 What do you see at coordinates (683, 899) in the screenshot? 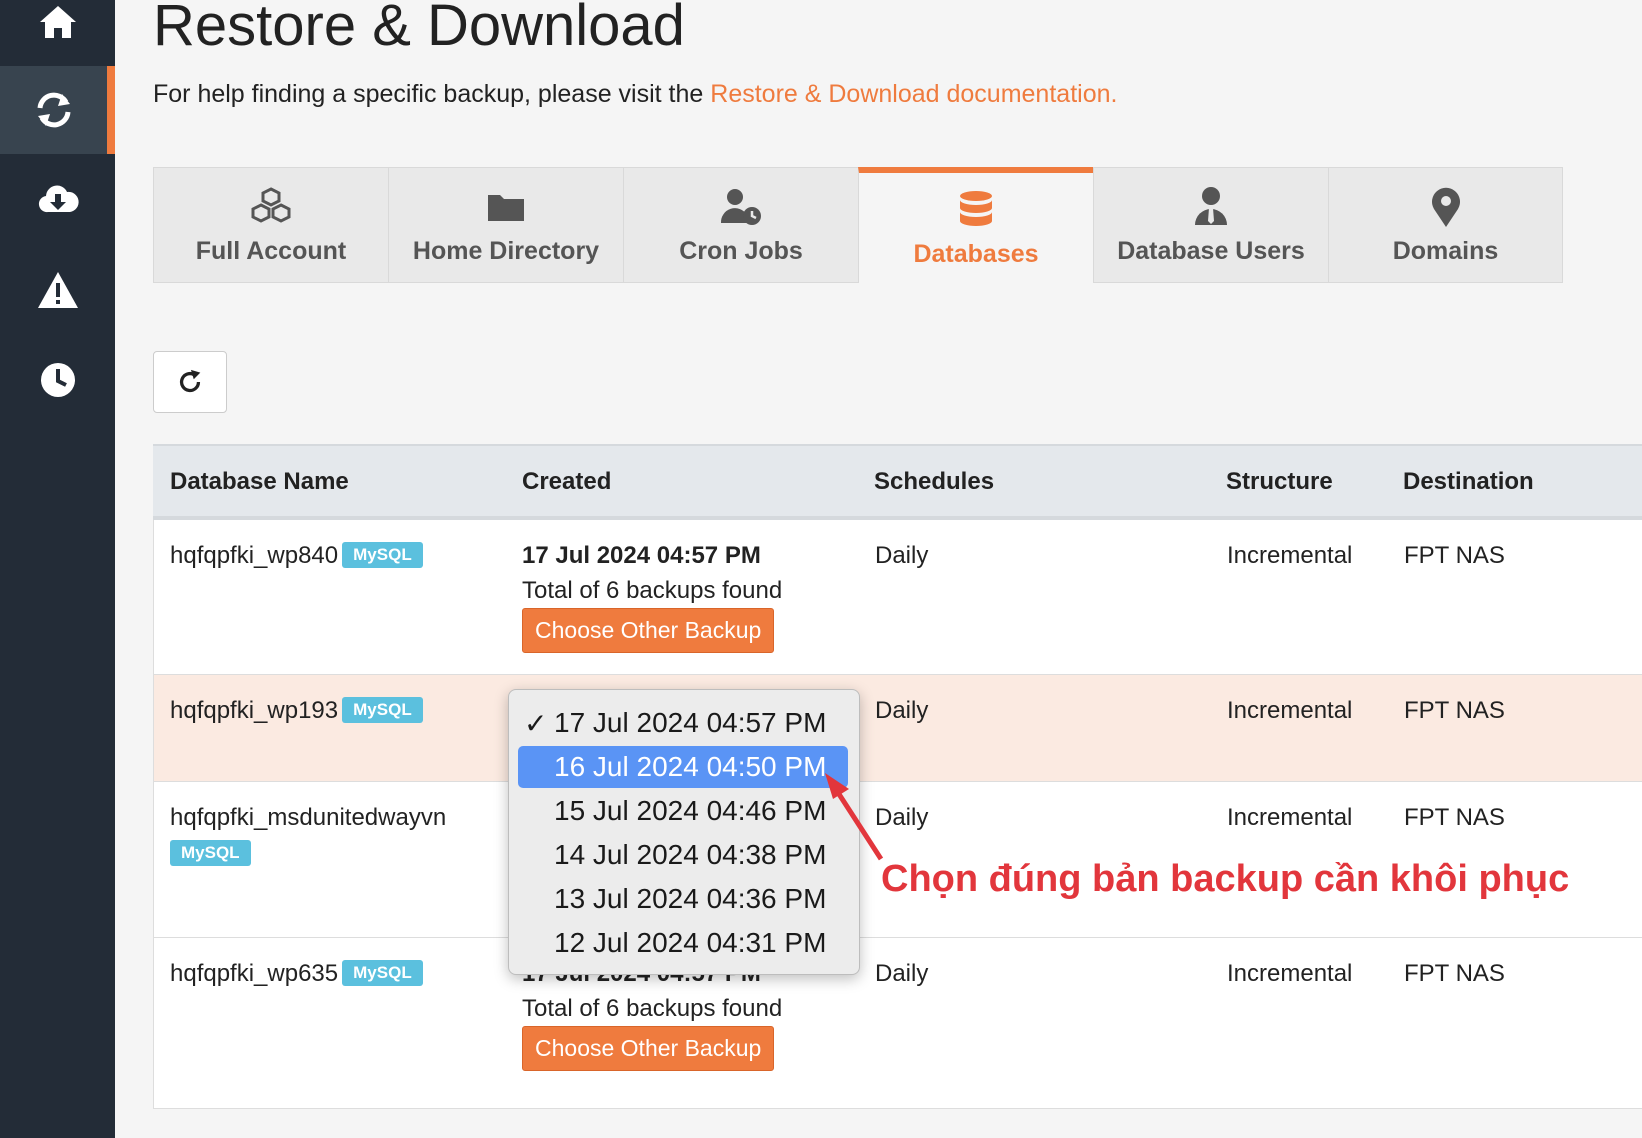
I see `backup-option: 13 Jul 2024 04:36 PM` at bounding box center [683, 899].